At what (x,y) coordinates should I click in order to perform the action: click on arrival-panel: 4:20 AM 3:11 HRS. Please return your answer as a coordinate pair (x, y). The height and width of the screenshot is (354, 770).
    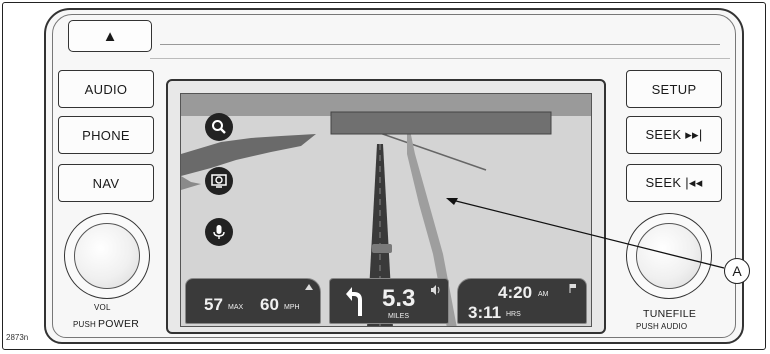
    Looking at the image, I should click on (522, 301).